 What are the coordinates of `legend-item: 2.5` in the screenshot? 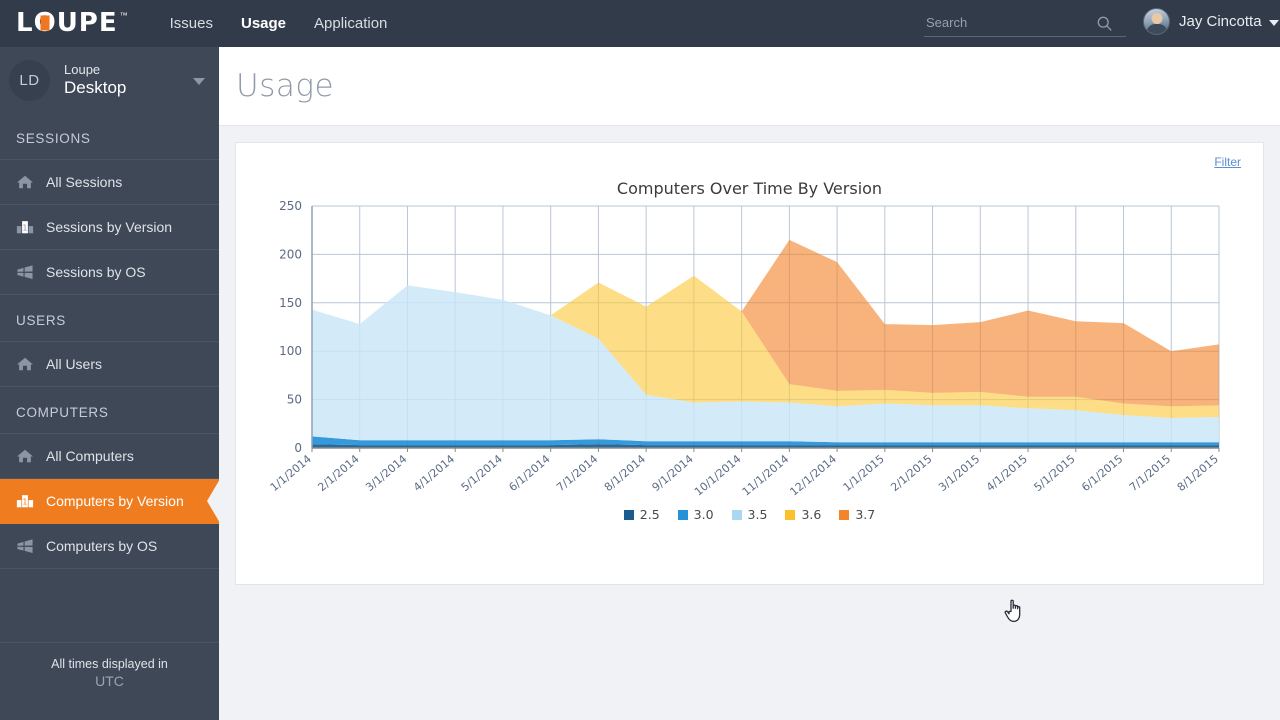 It's located at (641, 514).